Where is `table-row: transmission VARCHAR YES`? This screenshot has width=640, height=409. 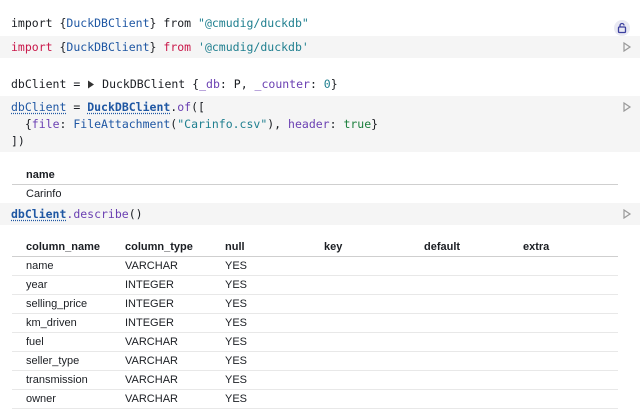 table-row: transmission VARCHAR YES is located at coordinates (315, 380).